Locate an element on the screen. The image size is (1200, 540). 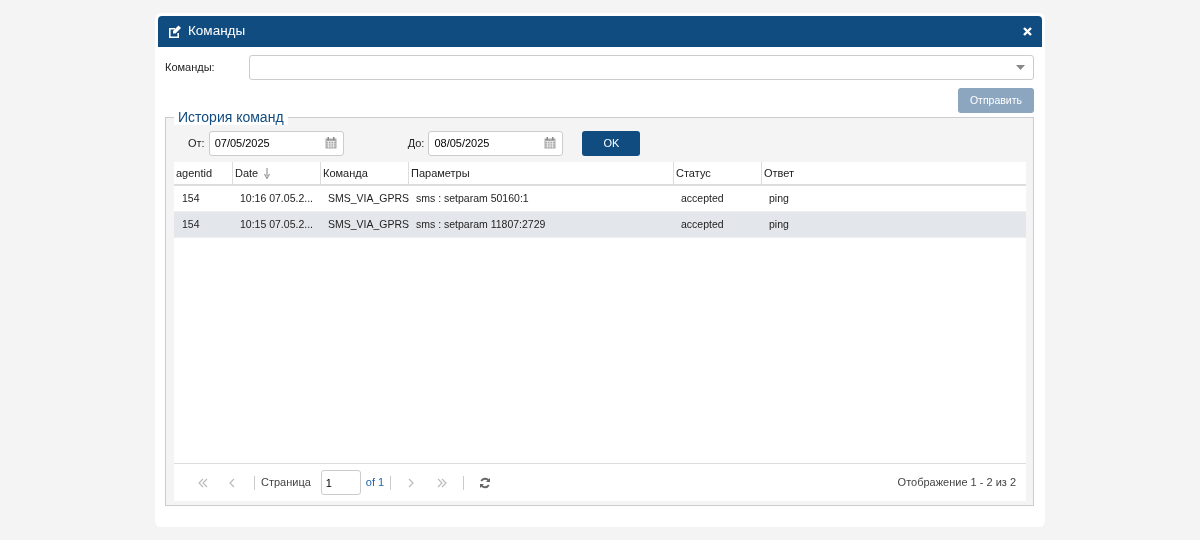
date-field: 07/05/2025 is located at coordinates (276, 143).